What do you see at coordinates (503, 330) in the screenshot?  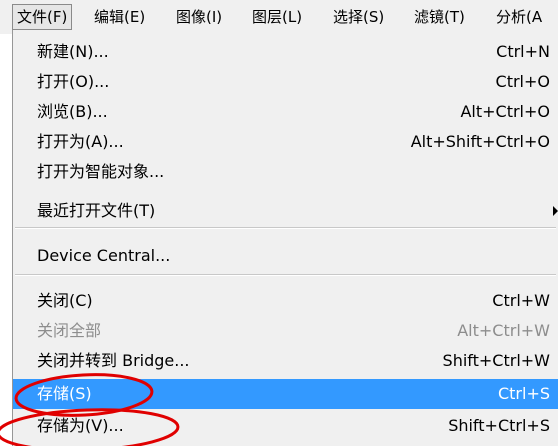 I see `menu-item-shortcut: Alt+Ctrl+W` at bounding box center [503, 330].